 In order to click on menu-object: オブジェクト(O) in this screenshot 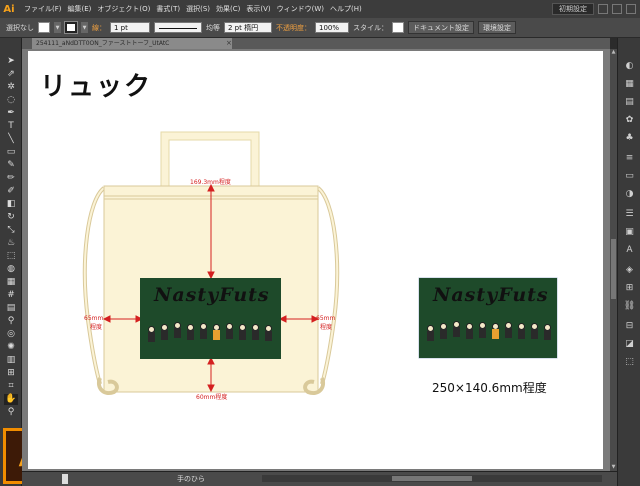, I will do `click(123, 9)`.